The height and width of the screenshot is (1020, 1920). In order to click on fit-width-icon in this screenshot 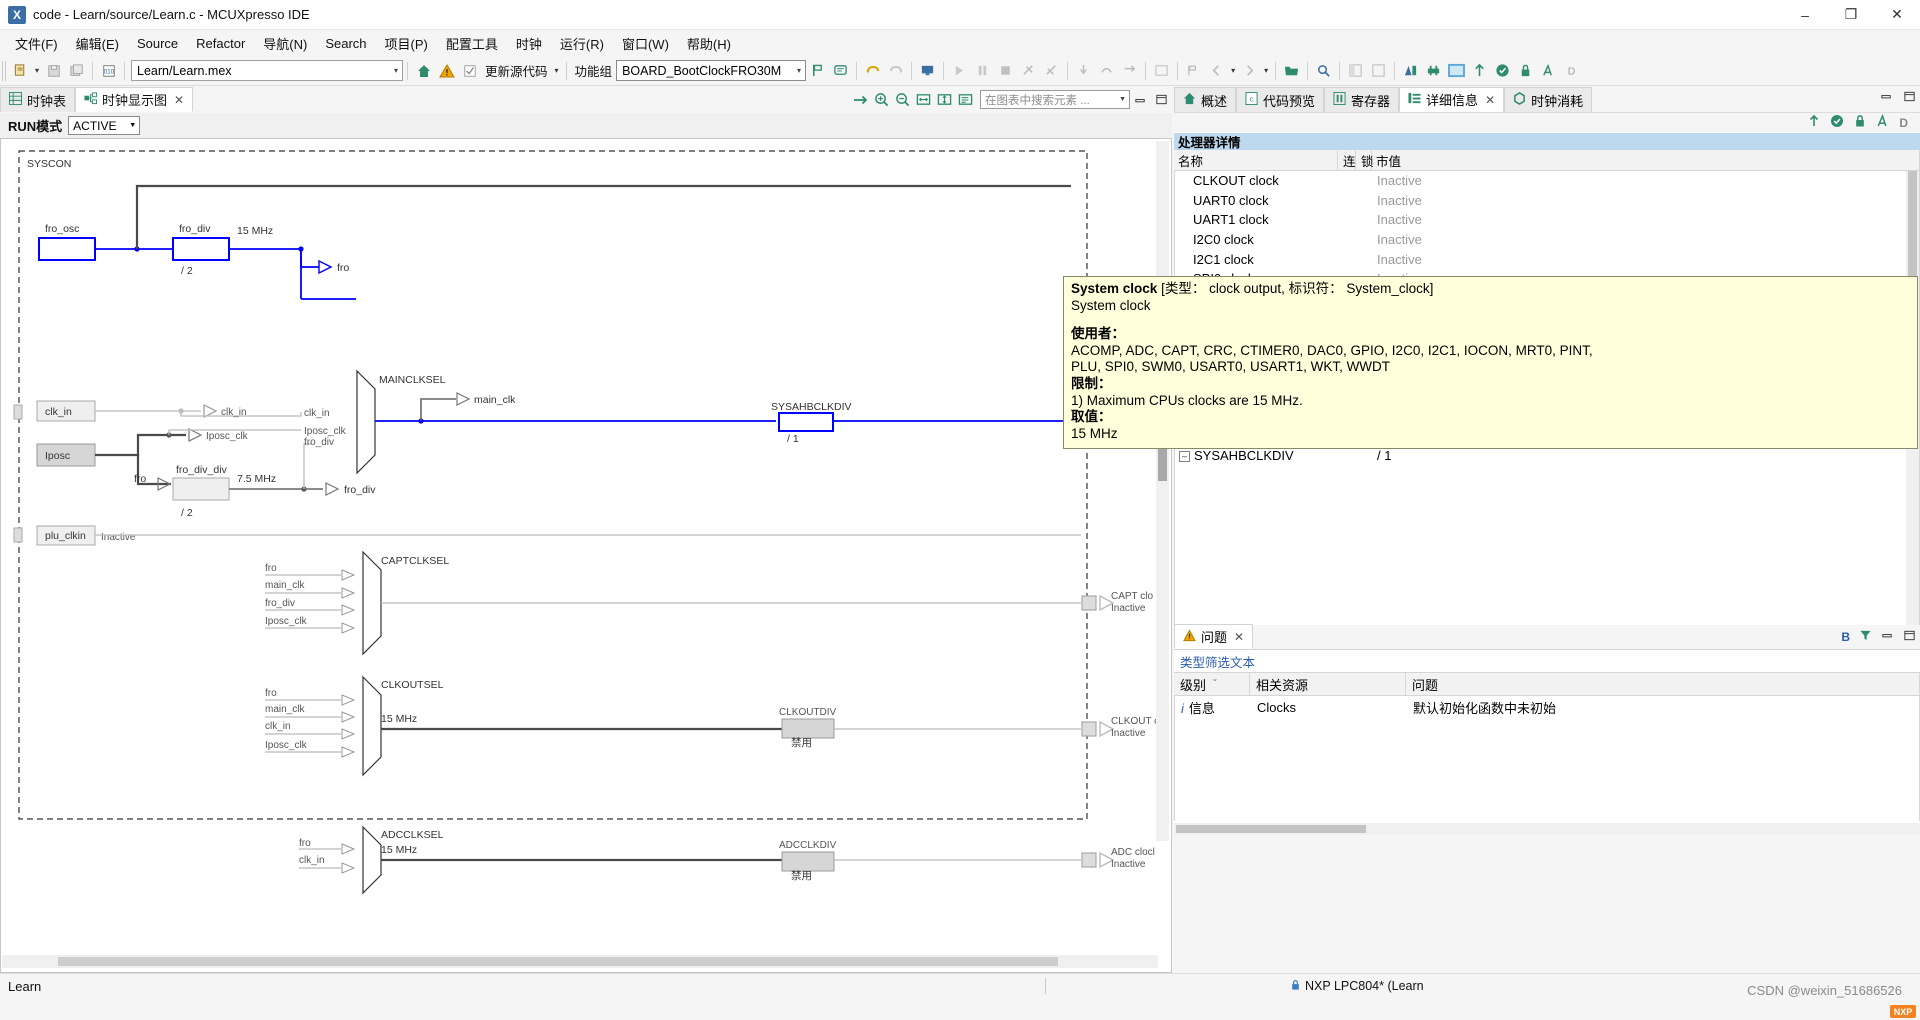, I will do `click(923, 99)`.